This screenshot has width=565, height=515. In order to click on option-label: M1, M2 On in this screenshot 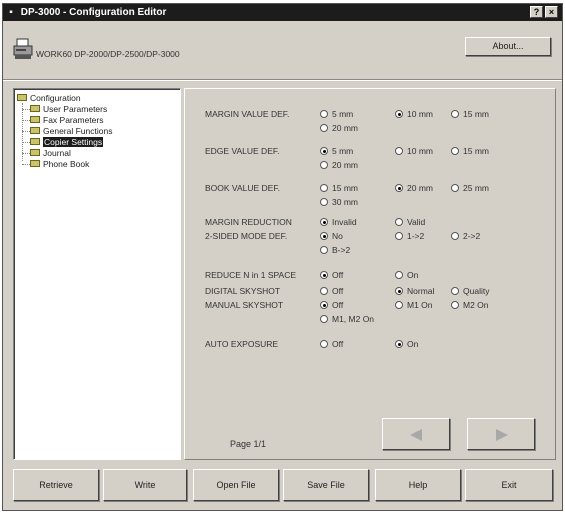, I will do `click(353, 319)`.